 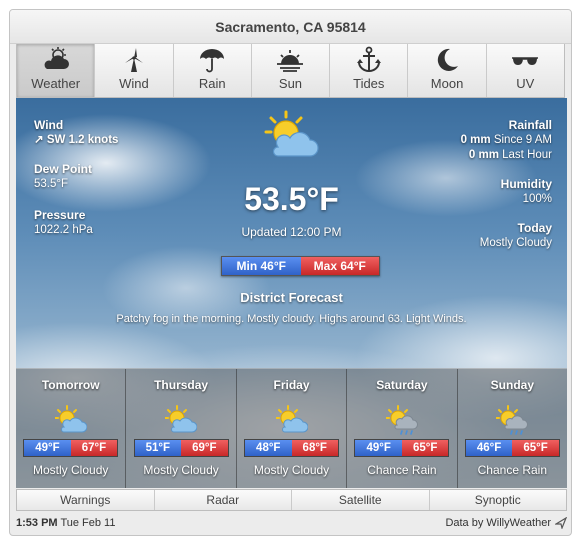 I want to click on forecast-day: Tomorrow 49°F 67°F Mostly Cloudy, so click(x=71, y=428).